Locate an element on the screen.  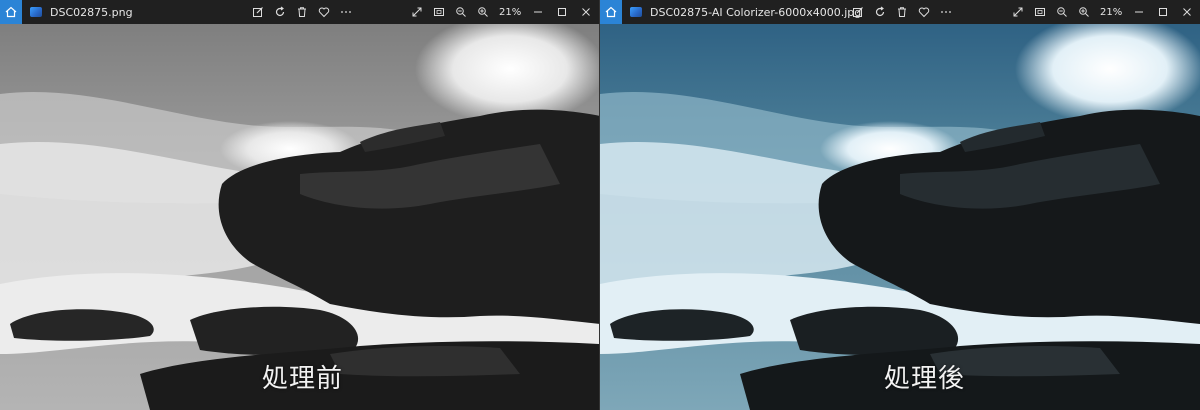
file-name: DSC02875.png is located at coordinates (91, 12).